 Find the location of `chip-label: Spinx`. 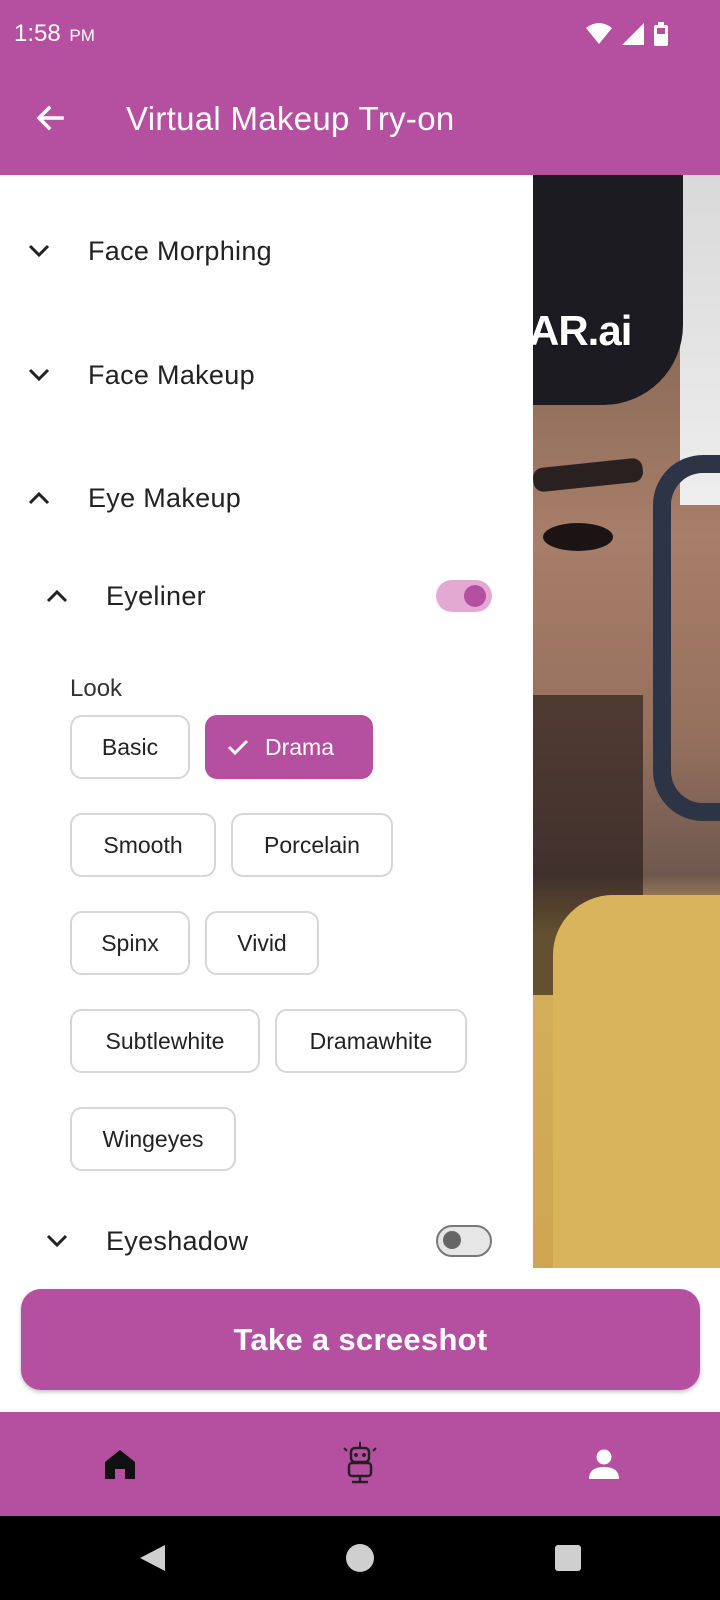

chip-label: Spinx is located at coordinates (130, 942).